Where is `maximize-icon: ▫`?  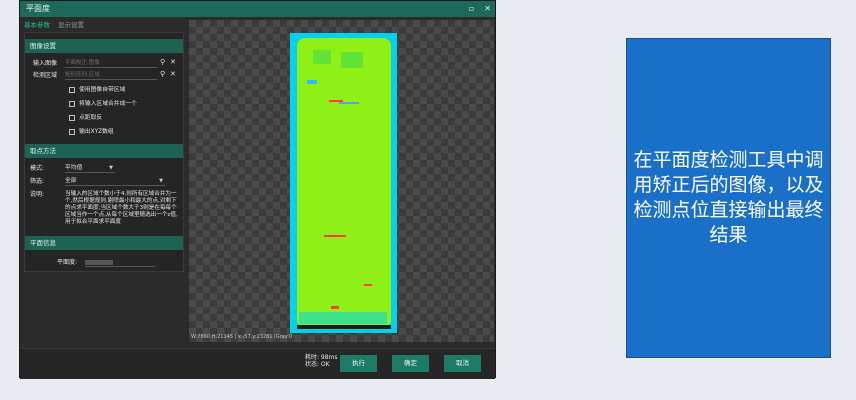 maximize-icon: ▫ is located at coordinates (471, 9).